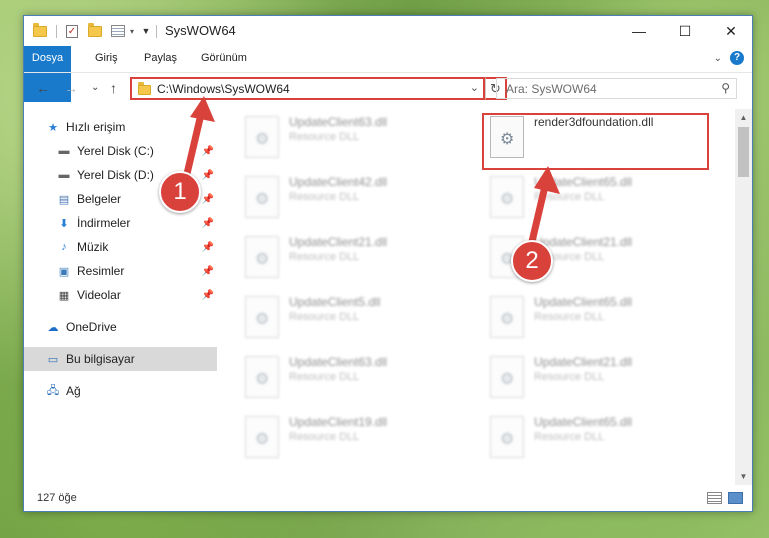  Describe the element at coordinates (180, 192) in the screenshot. I see `callout-badge-1: 1` at that location.